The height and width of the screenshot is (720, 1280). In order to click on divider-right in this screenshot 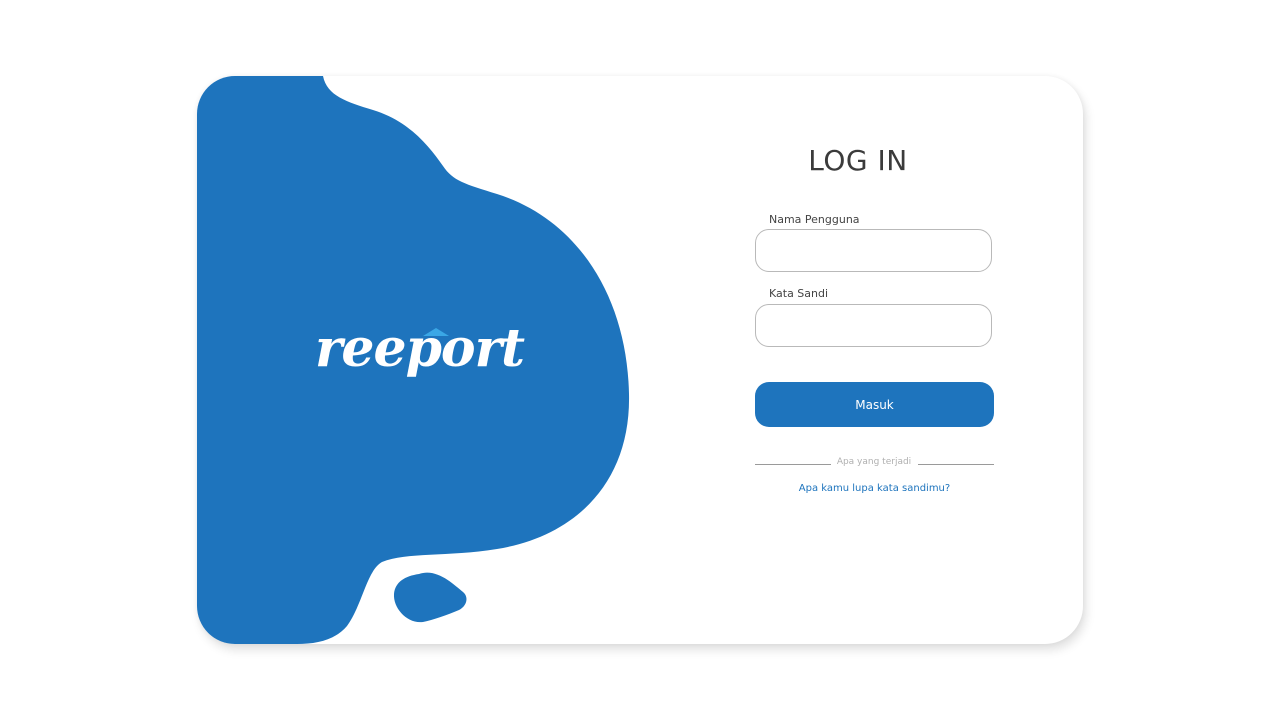, I will do `click(956, 464)`.